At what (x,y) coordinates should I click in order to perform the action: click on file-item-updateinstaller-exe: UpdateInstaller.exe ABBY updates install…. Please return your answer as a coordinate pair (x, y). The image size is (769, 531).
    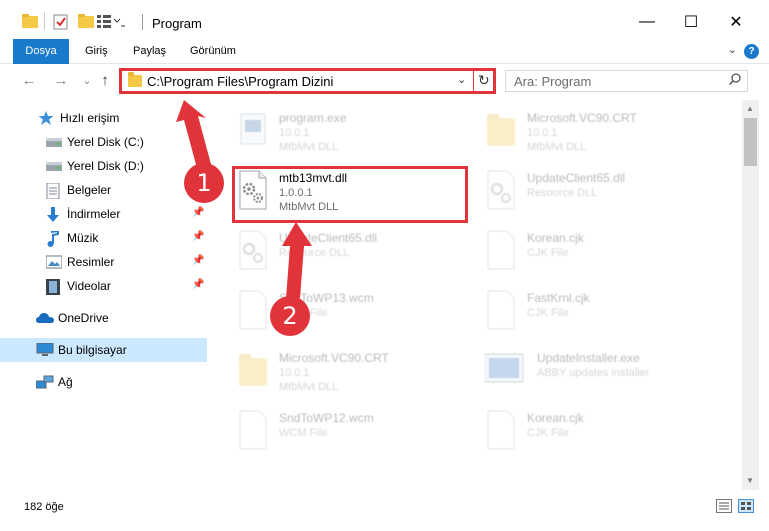
    Looking at the image, I should click on (604, 376).